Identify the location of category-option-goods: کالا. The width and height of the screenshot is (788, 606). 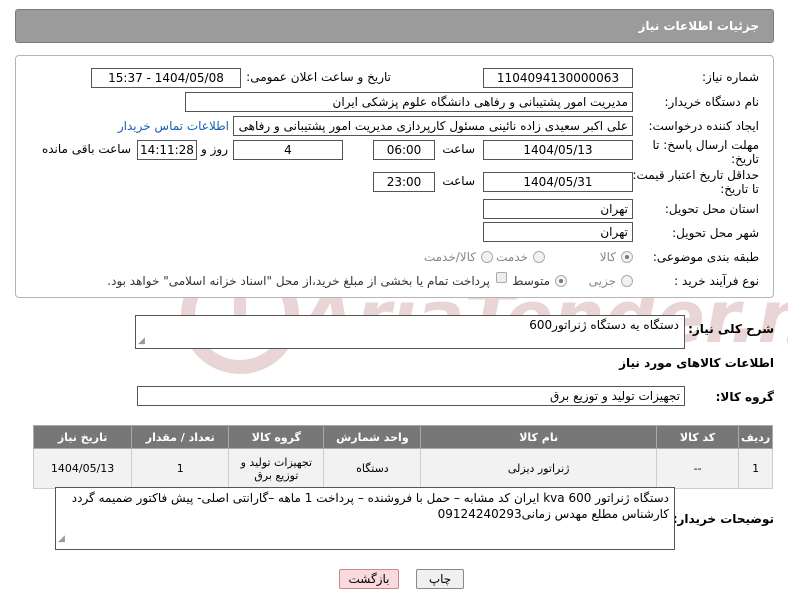
(607, 257).